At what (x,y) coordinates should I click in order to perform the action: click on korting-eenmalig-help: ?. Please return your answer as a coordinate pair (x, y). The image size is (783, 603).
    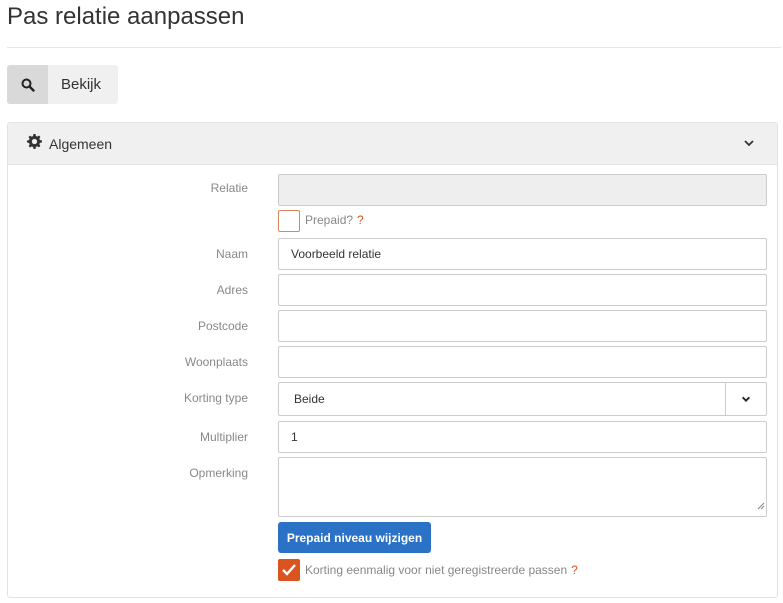
    Looking at the image, I should click on (574, 570).